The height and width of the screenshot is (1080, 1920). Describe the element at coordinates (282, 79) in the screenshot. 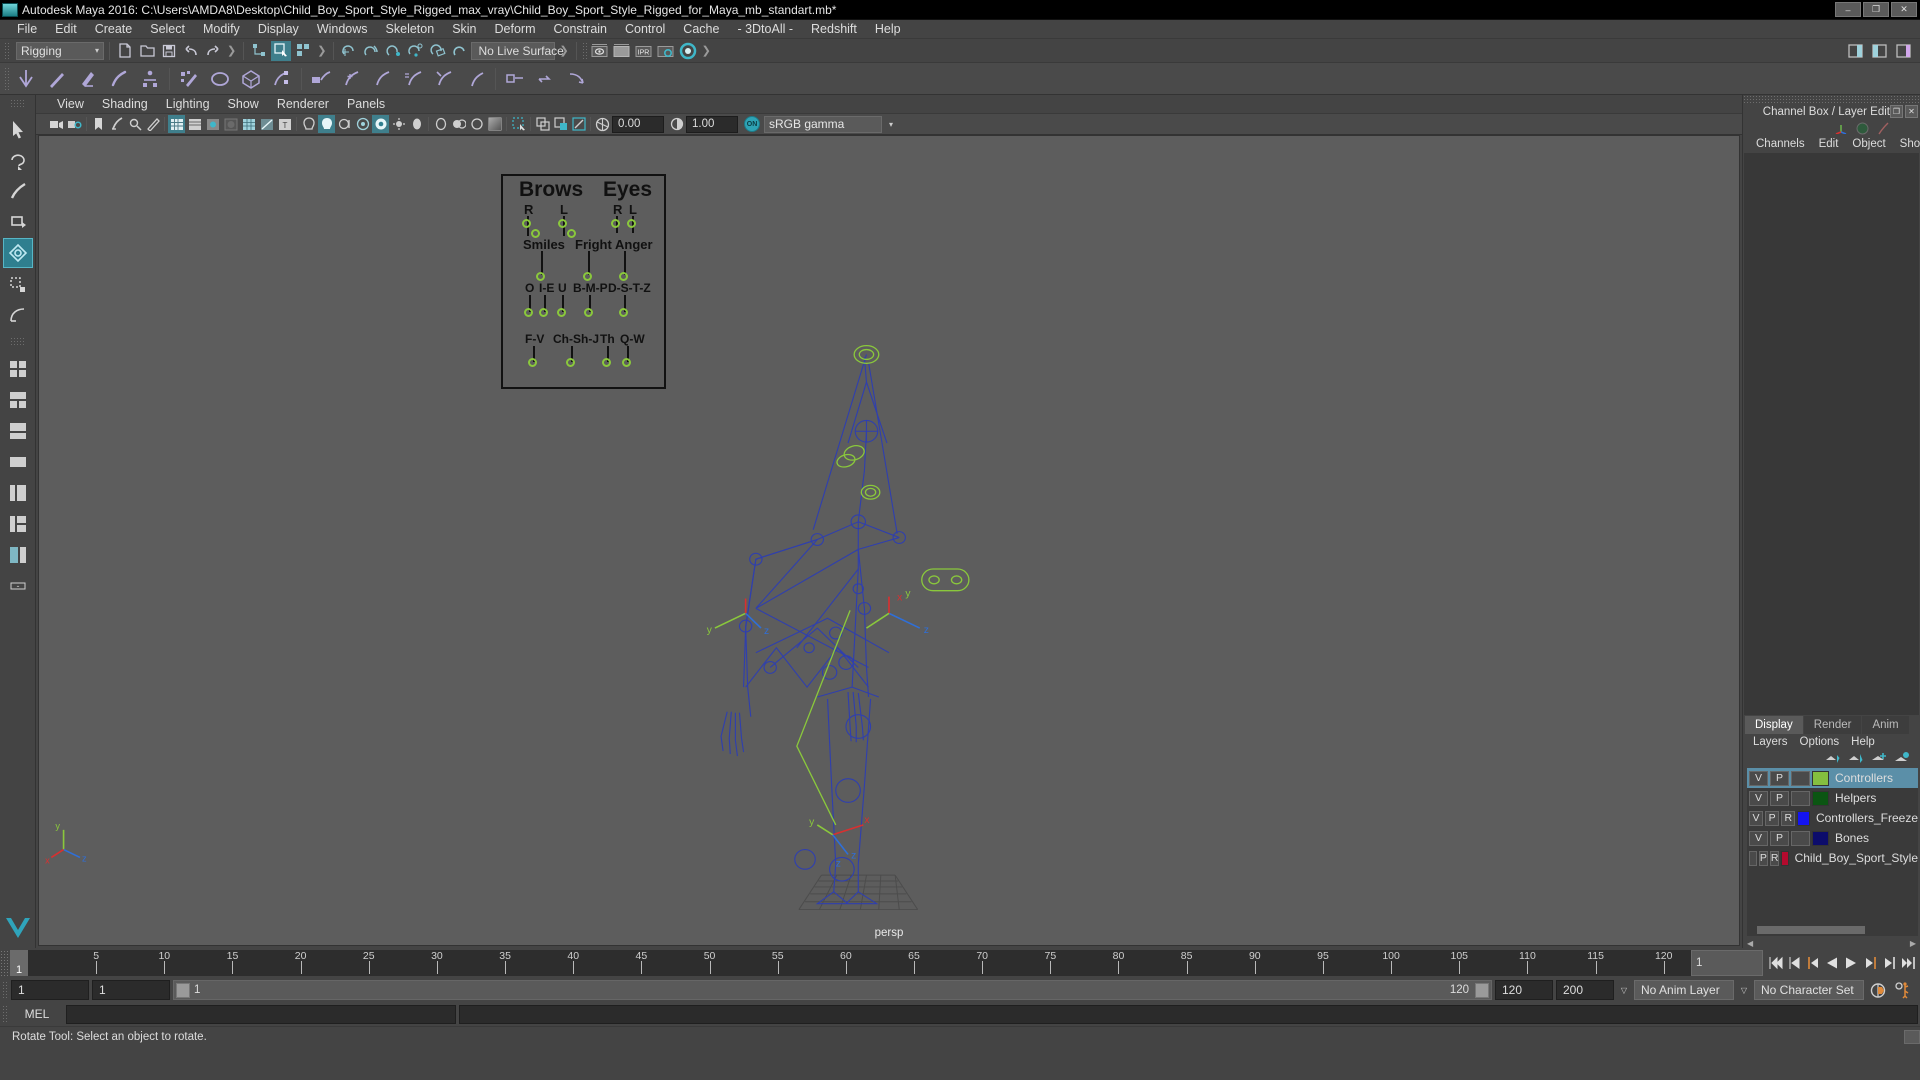

I see `cluster-deformer-icon` at that location.